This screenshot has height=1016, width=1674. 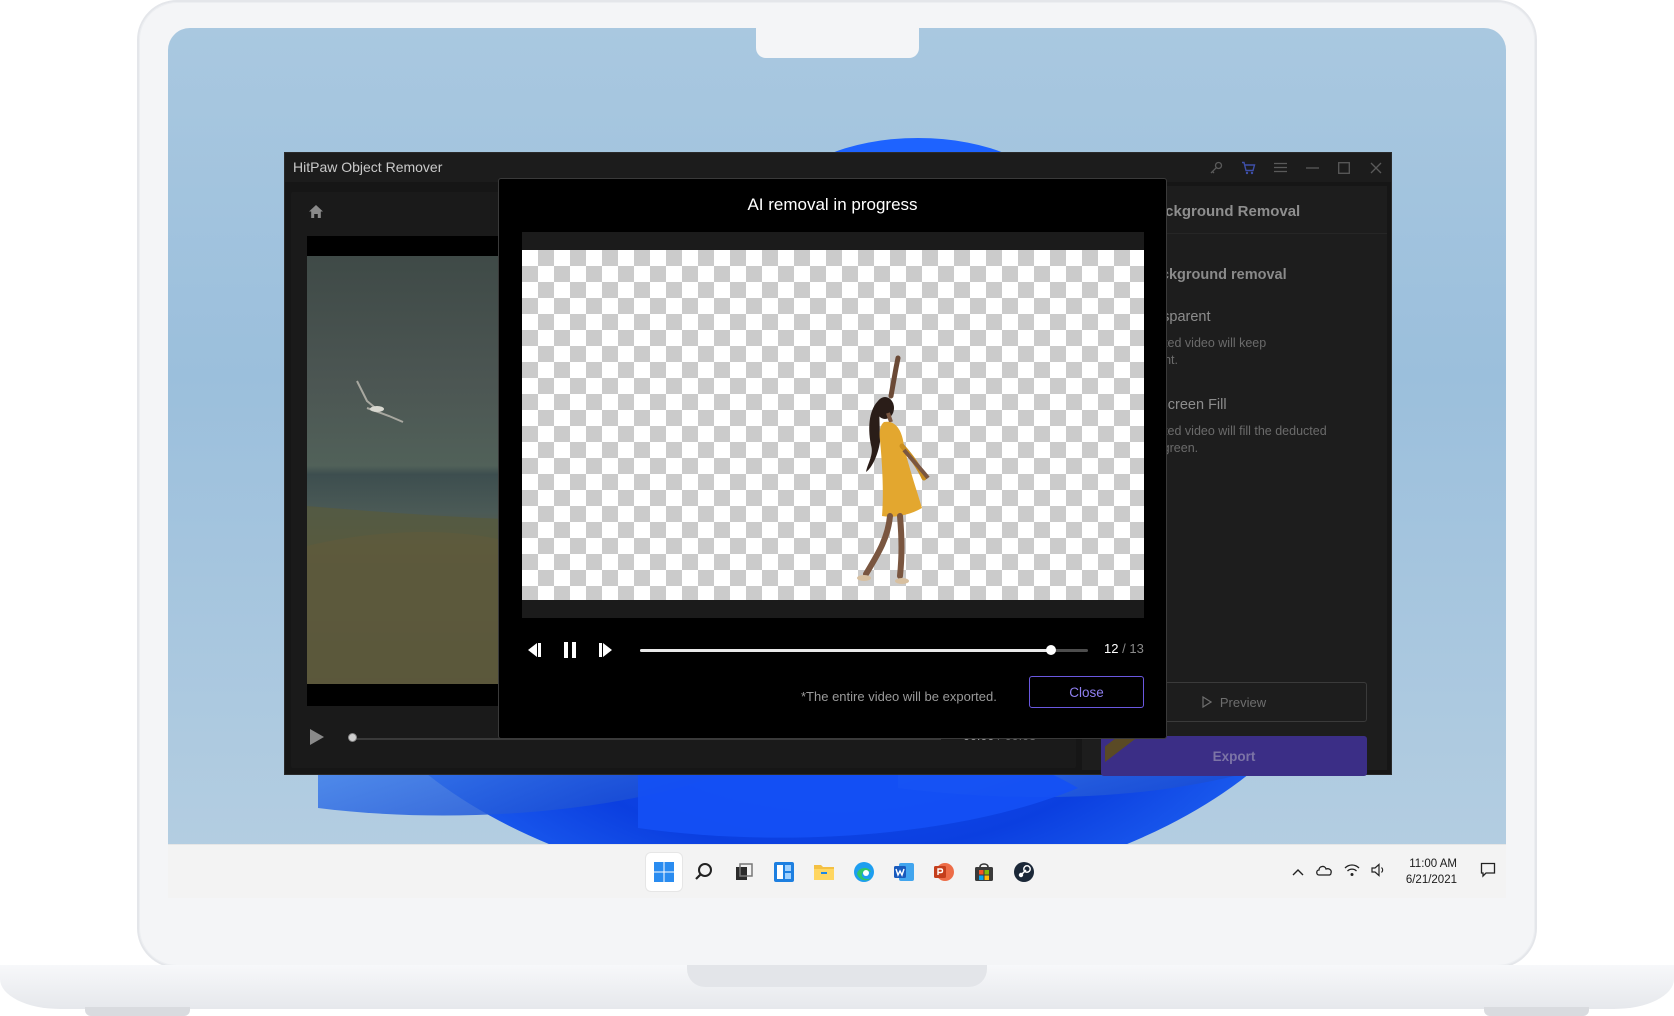 I want to click on app-title: HitPaw Object Remover, so click(x=368, y=167).